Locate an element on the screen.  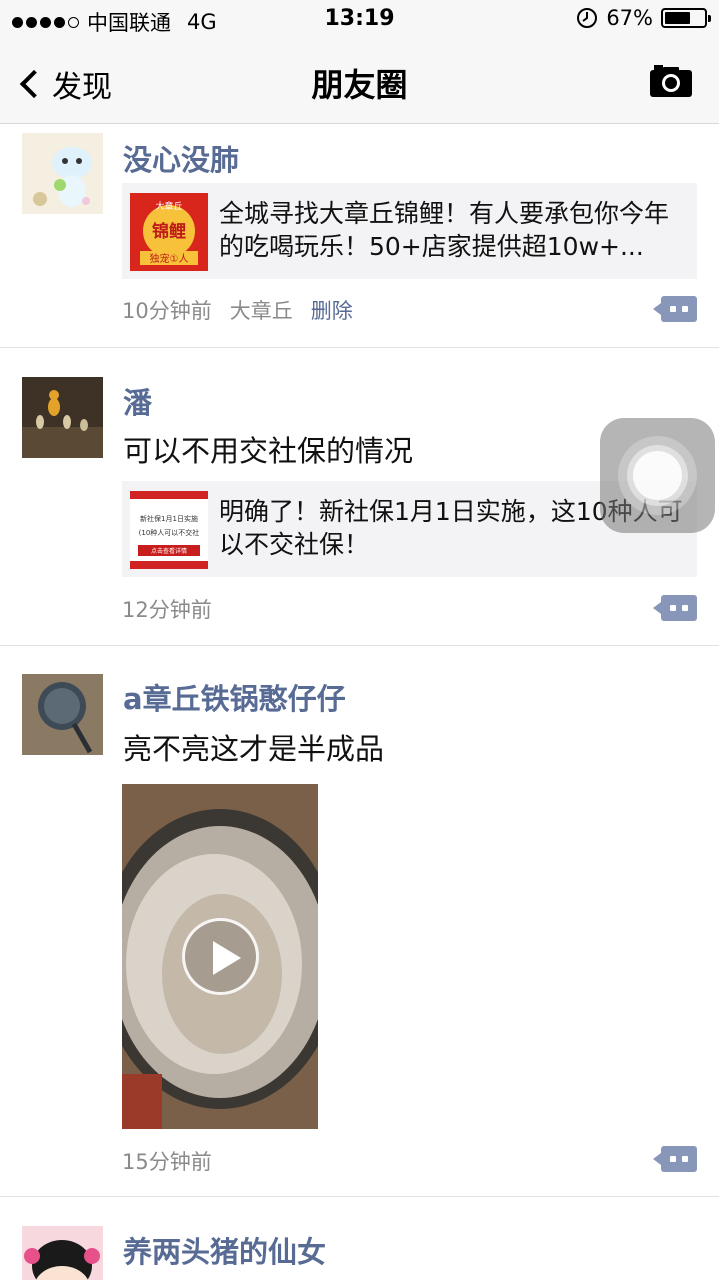
thumb-line2: (10种人可以不交社 is located at coordinates (169, 532).